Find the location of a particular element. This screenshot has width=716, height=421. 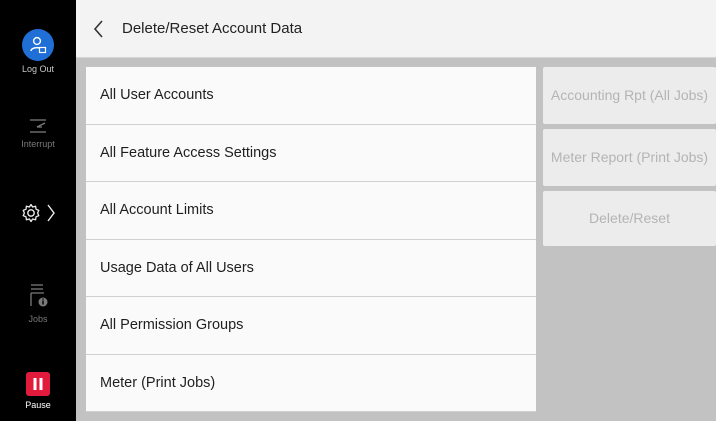

logout-button: Log Out is located at coordinates (38, 51).